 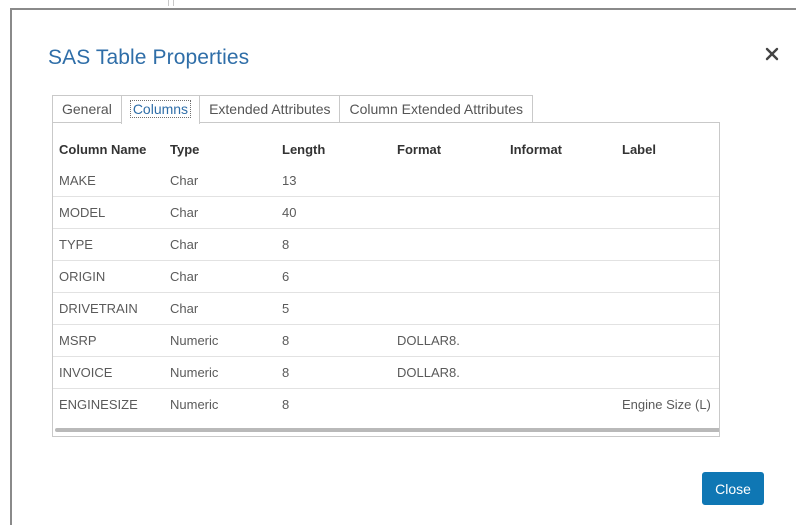 What do you see at coordinates (184, 149) in the screenshot?
I see `header-type: Type` at bounding box center [184, 149].